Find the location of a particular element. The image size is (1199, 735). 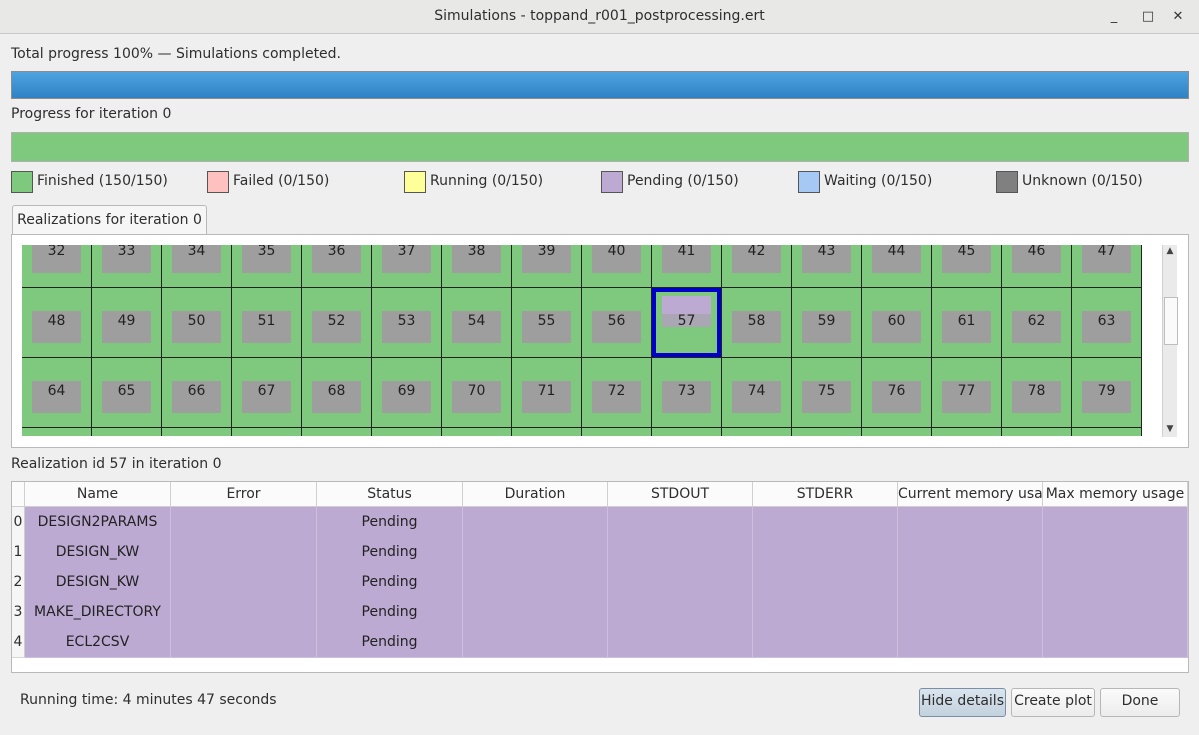

row-index: 0 is located at coordinates (18, 522).